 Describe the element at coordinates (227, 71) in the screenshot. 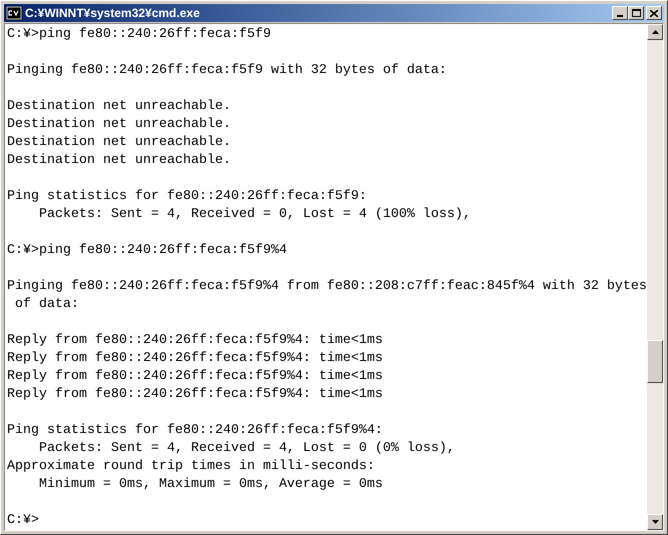

I see `console-line: Pinging fe80::240:26ff:feca:f5f9 with 32 bytes of data:` at that location.